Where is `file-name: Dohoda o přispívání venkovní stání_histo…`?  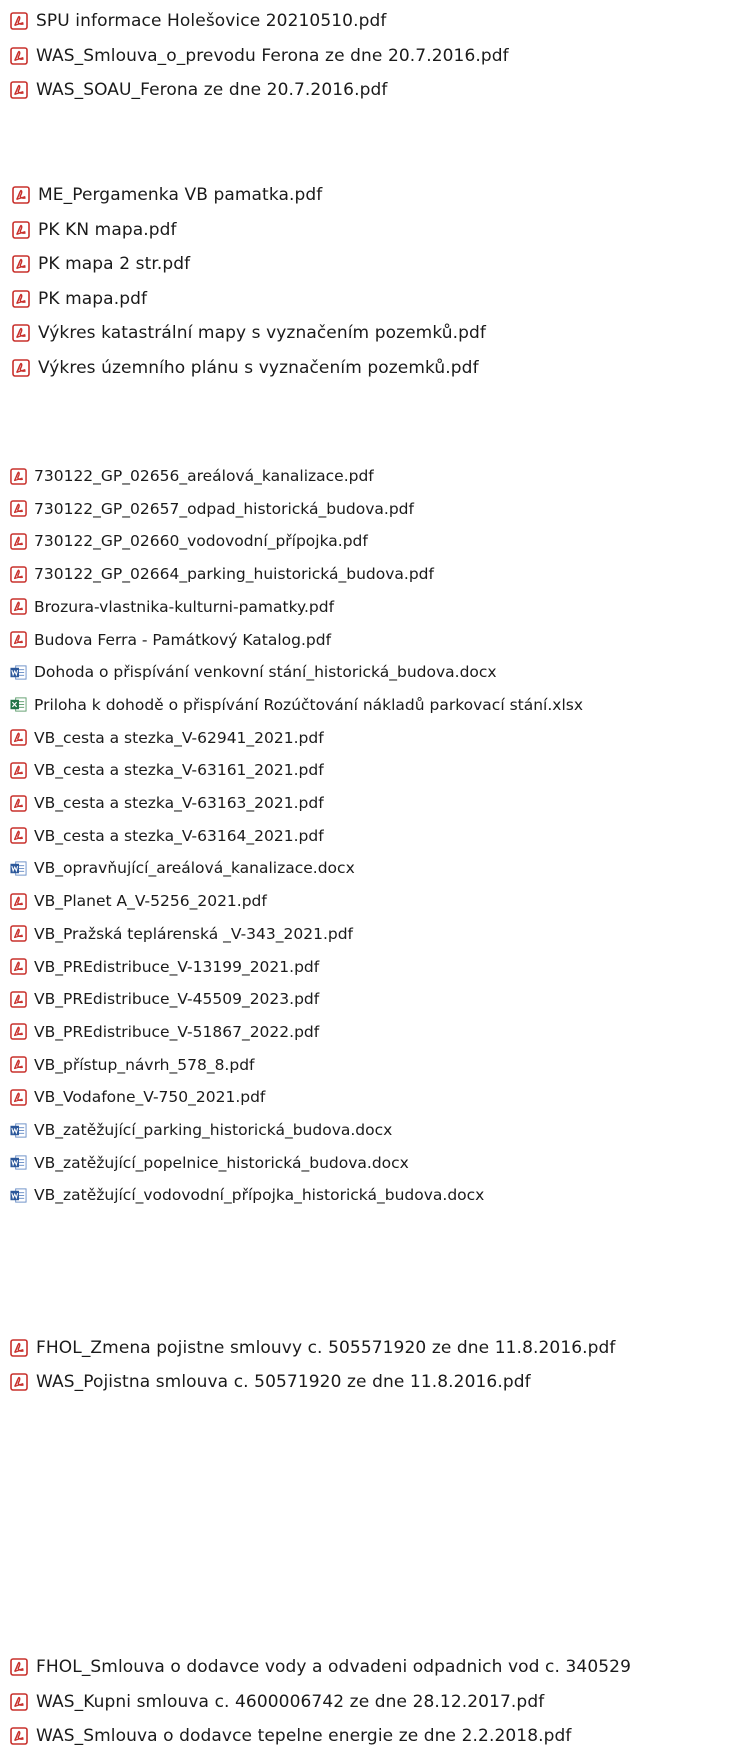
file-name: Dohoda o přispívání venkovní stání_histo… is located at coordinates (265, 672).